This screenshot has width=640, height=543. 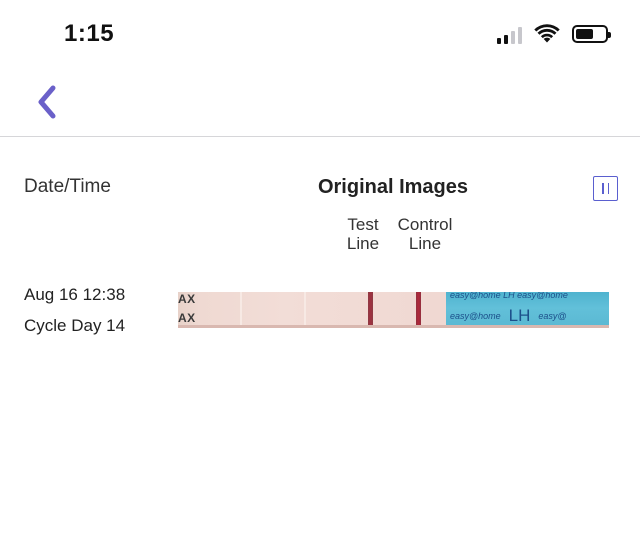 I want to click on status-icons, so click(x=554, y=34).